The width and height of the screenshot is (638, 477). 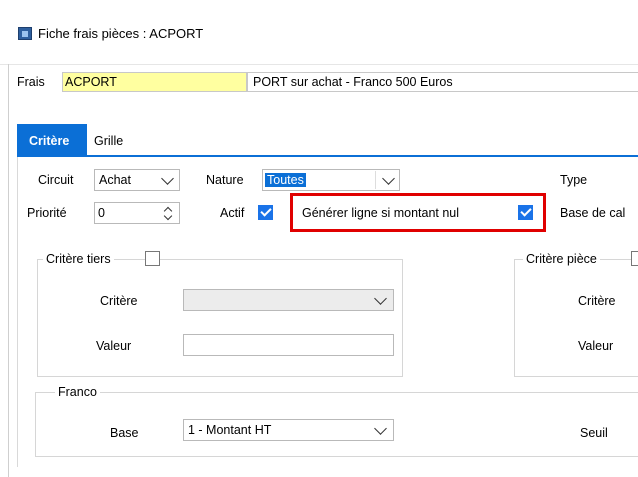 I want to click on tab-critere: Critère, so click(x=52, y=140).